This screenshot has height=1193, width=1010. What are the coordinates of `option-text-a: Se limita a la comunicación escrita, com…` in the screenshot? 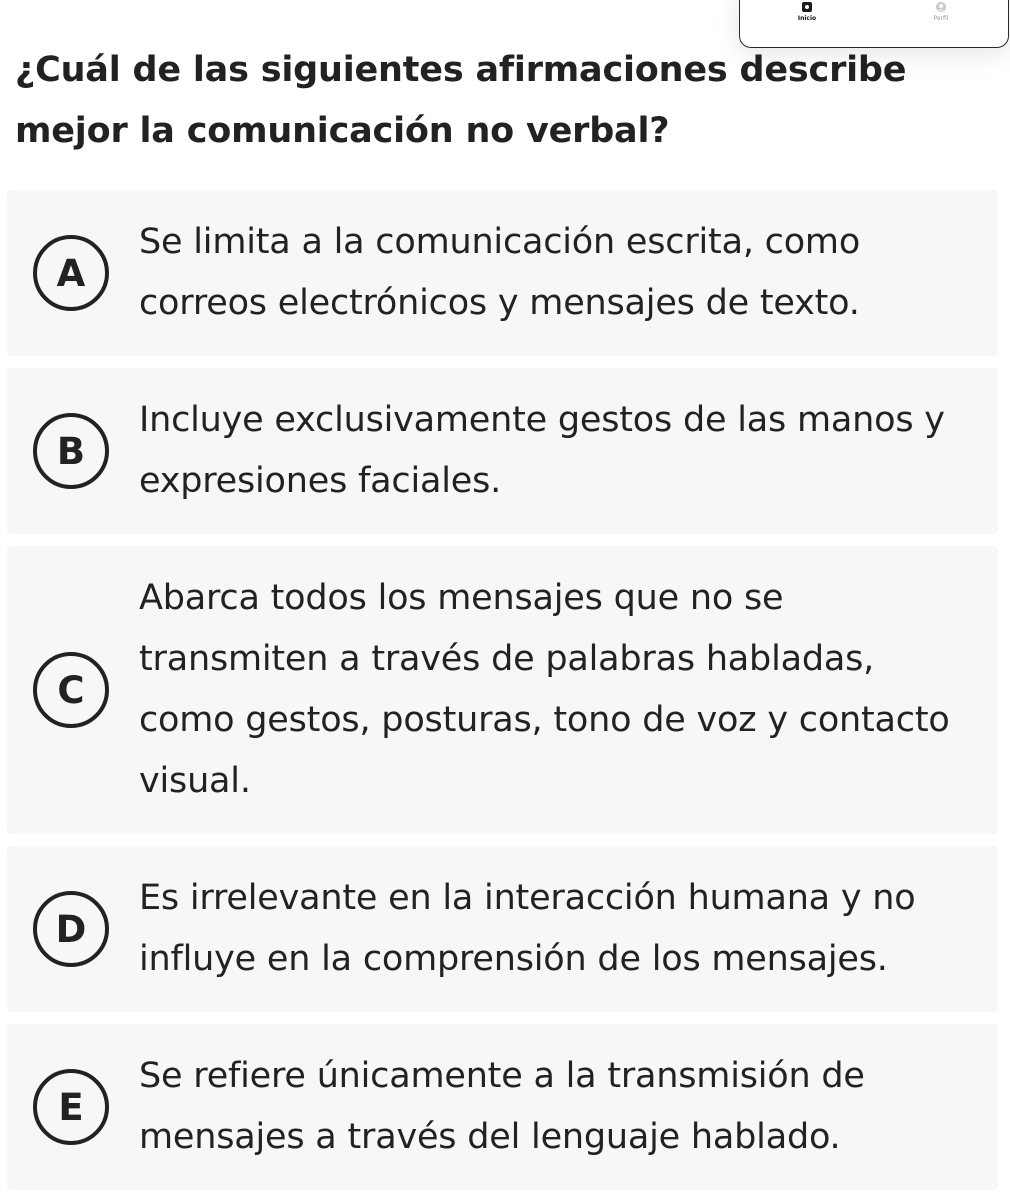 It's located at (500, 272).